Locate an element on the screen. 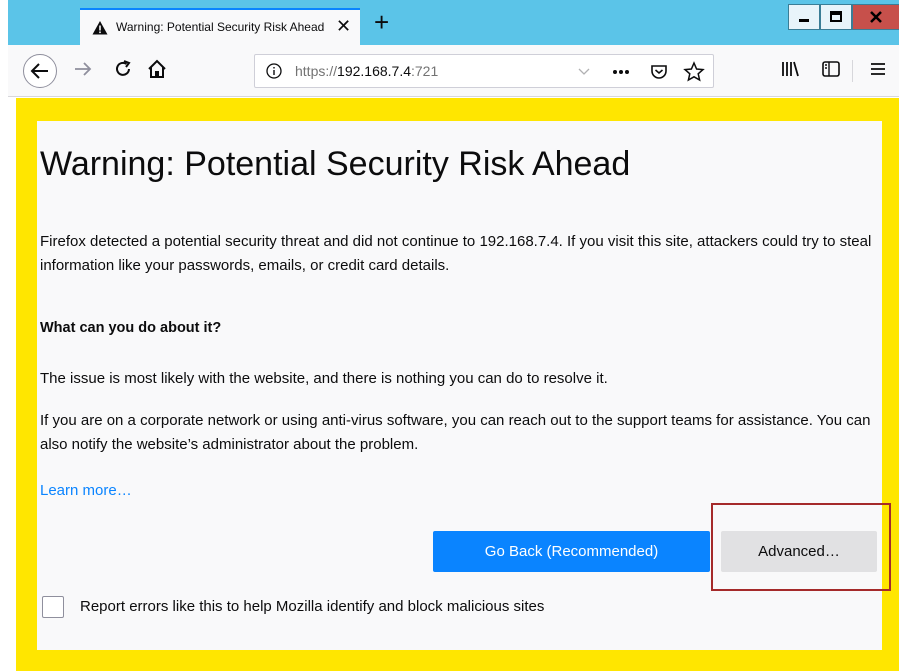 The width and height of the screenshot is (899, 671). url-scheme: https:// is located at coordinates (316, 71).